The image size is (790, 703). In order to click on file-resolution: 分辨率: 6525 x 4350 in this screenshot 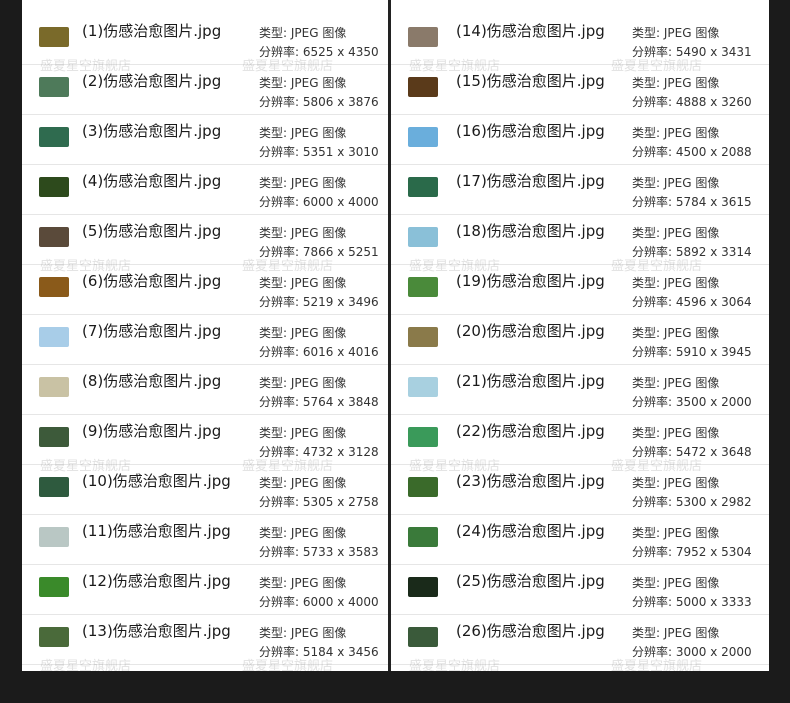, I will do `click(319, 51)`.